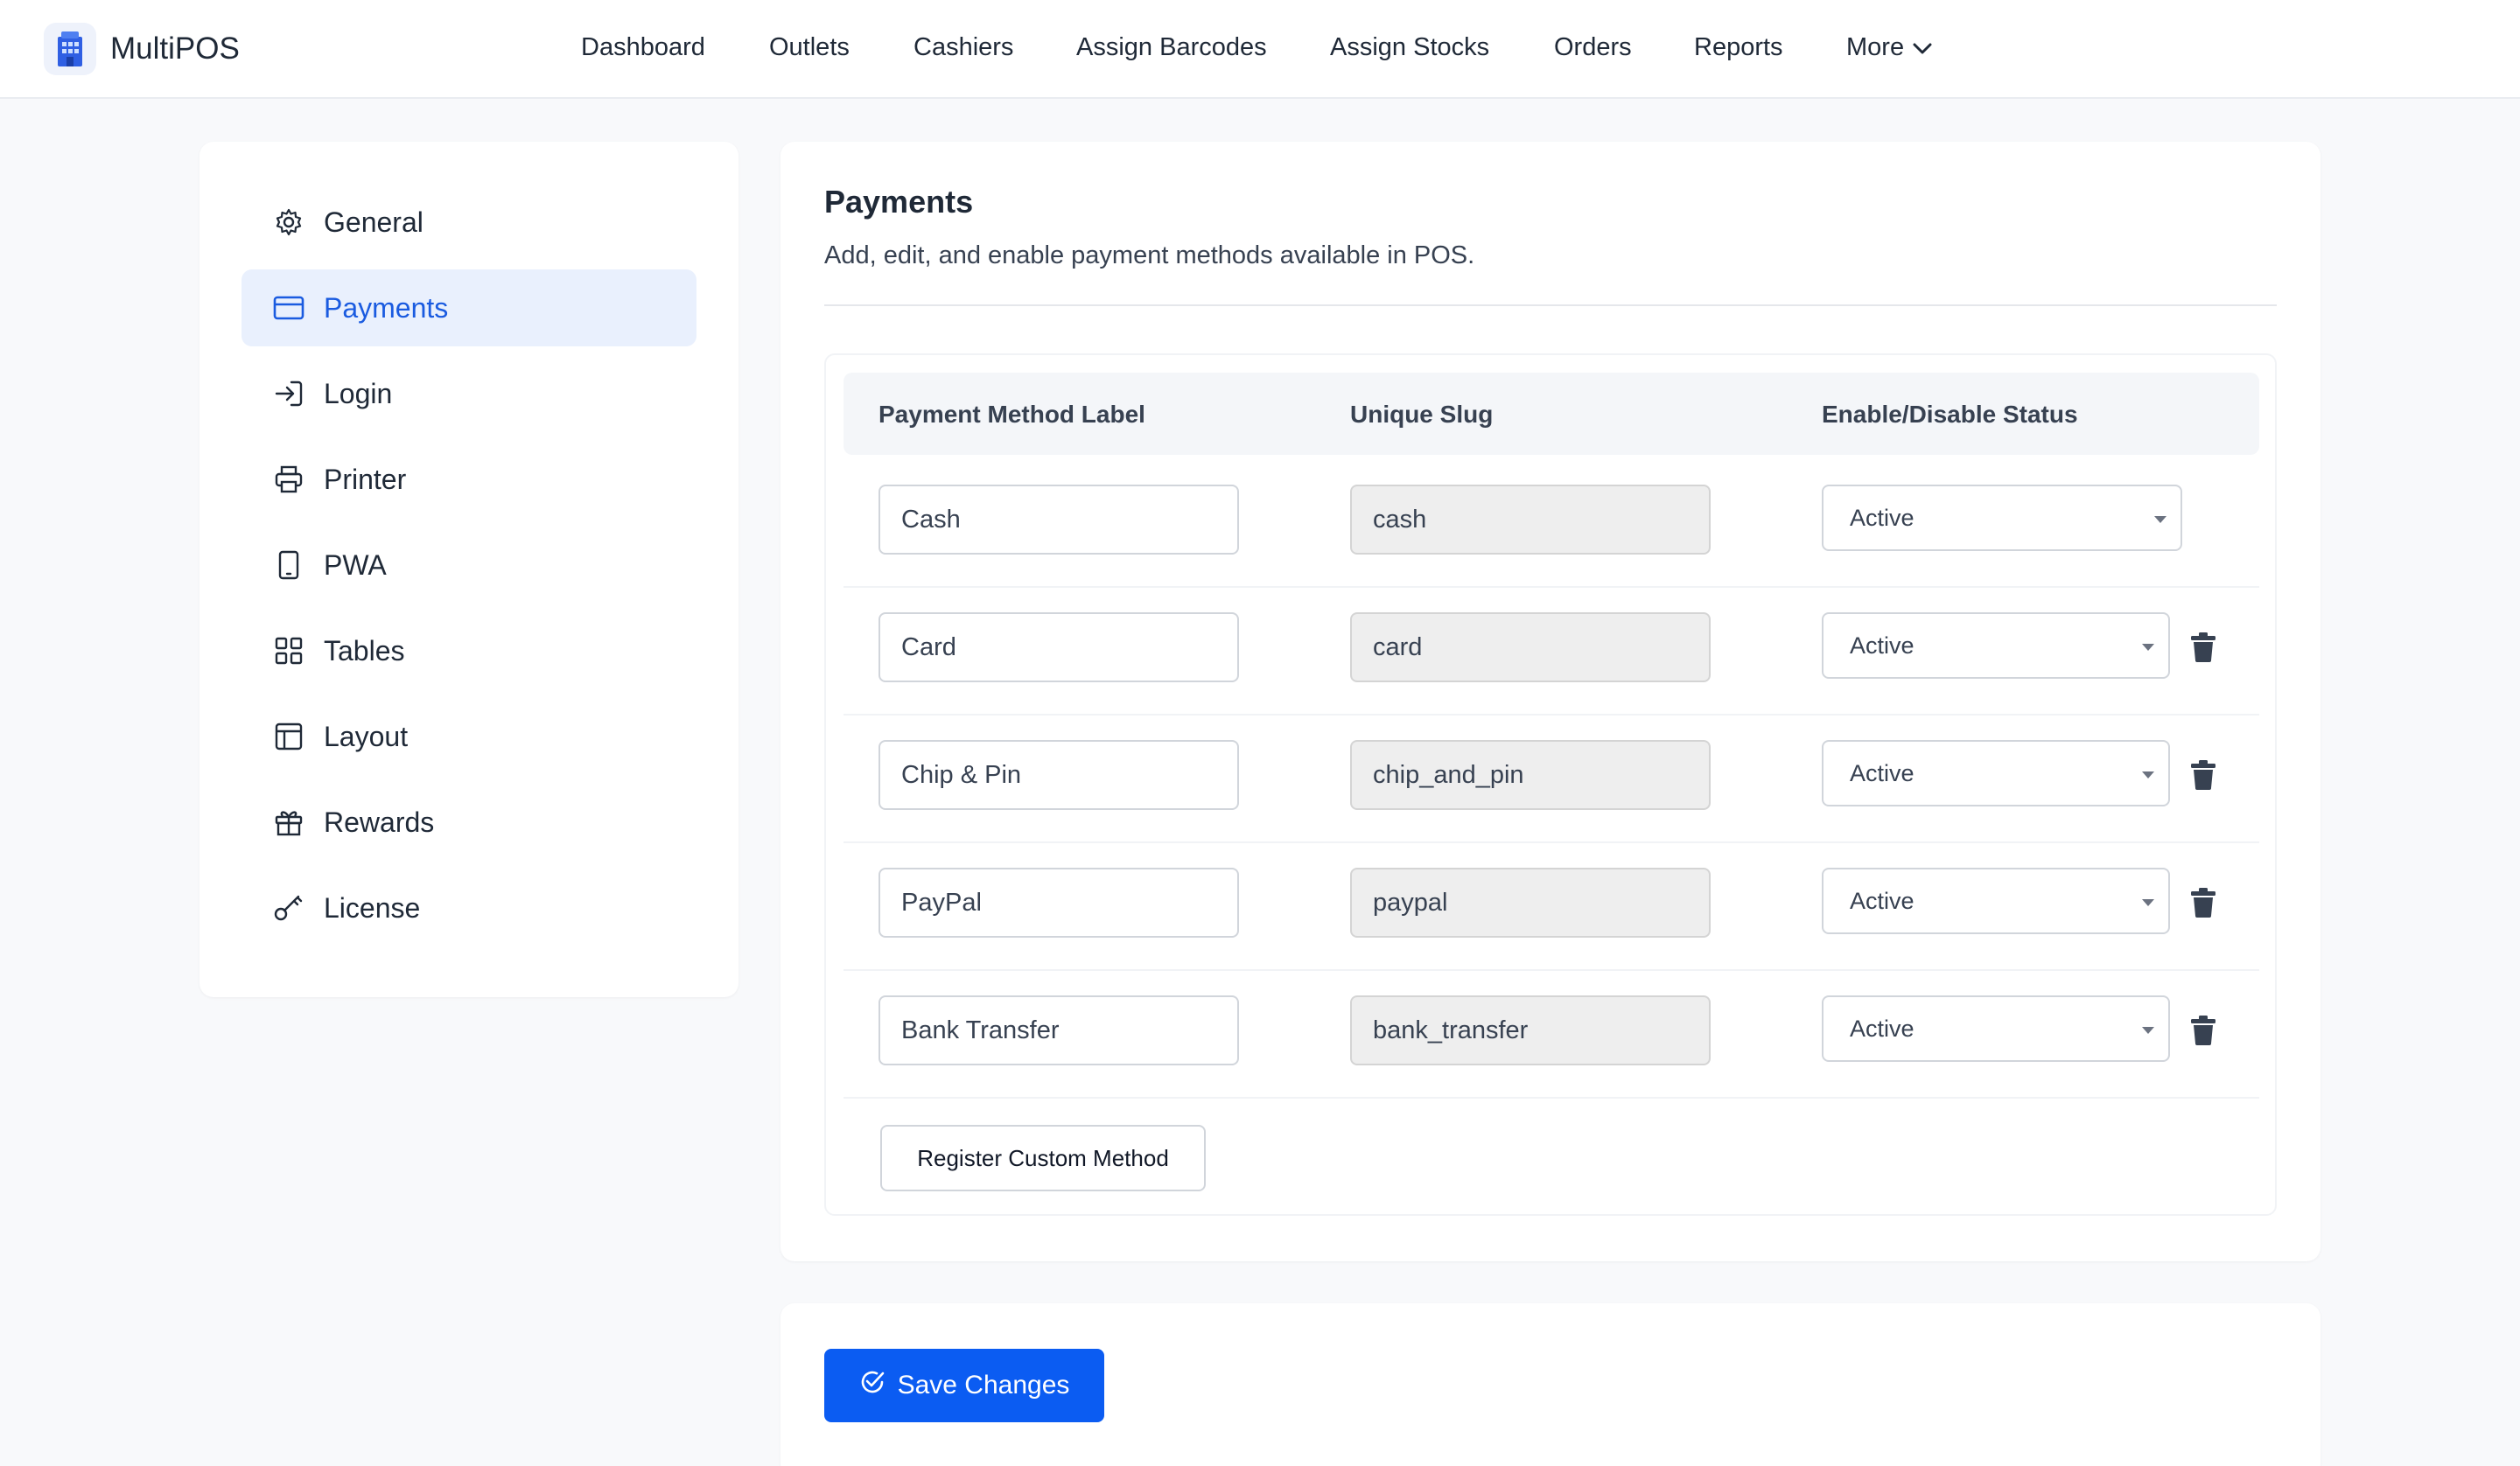  What do you see at coordinates (1875, 47) in the screenshot?
I see `nav-more-label: More` at bounding box center [1875, 47].